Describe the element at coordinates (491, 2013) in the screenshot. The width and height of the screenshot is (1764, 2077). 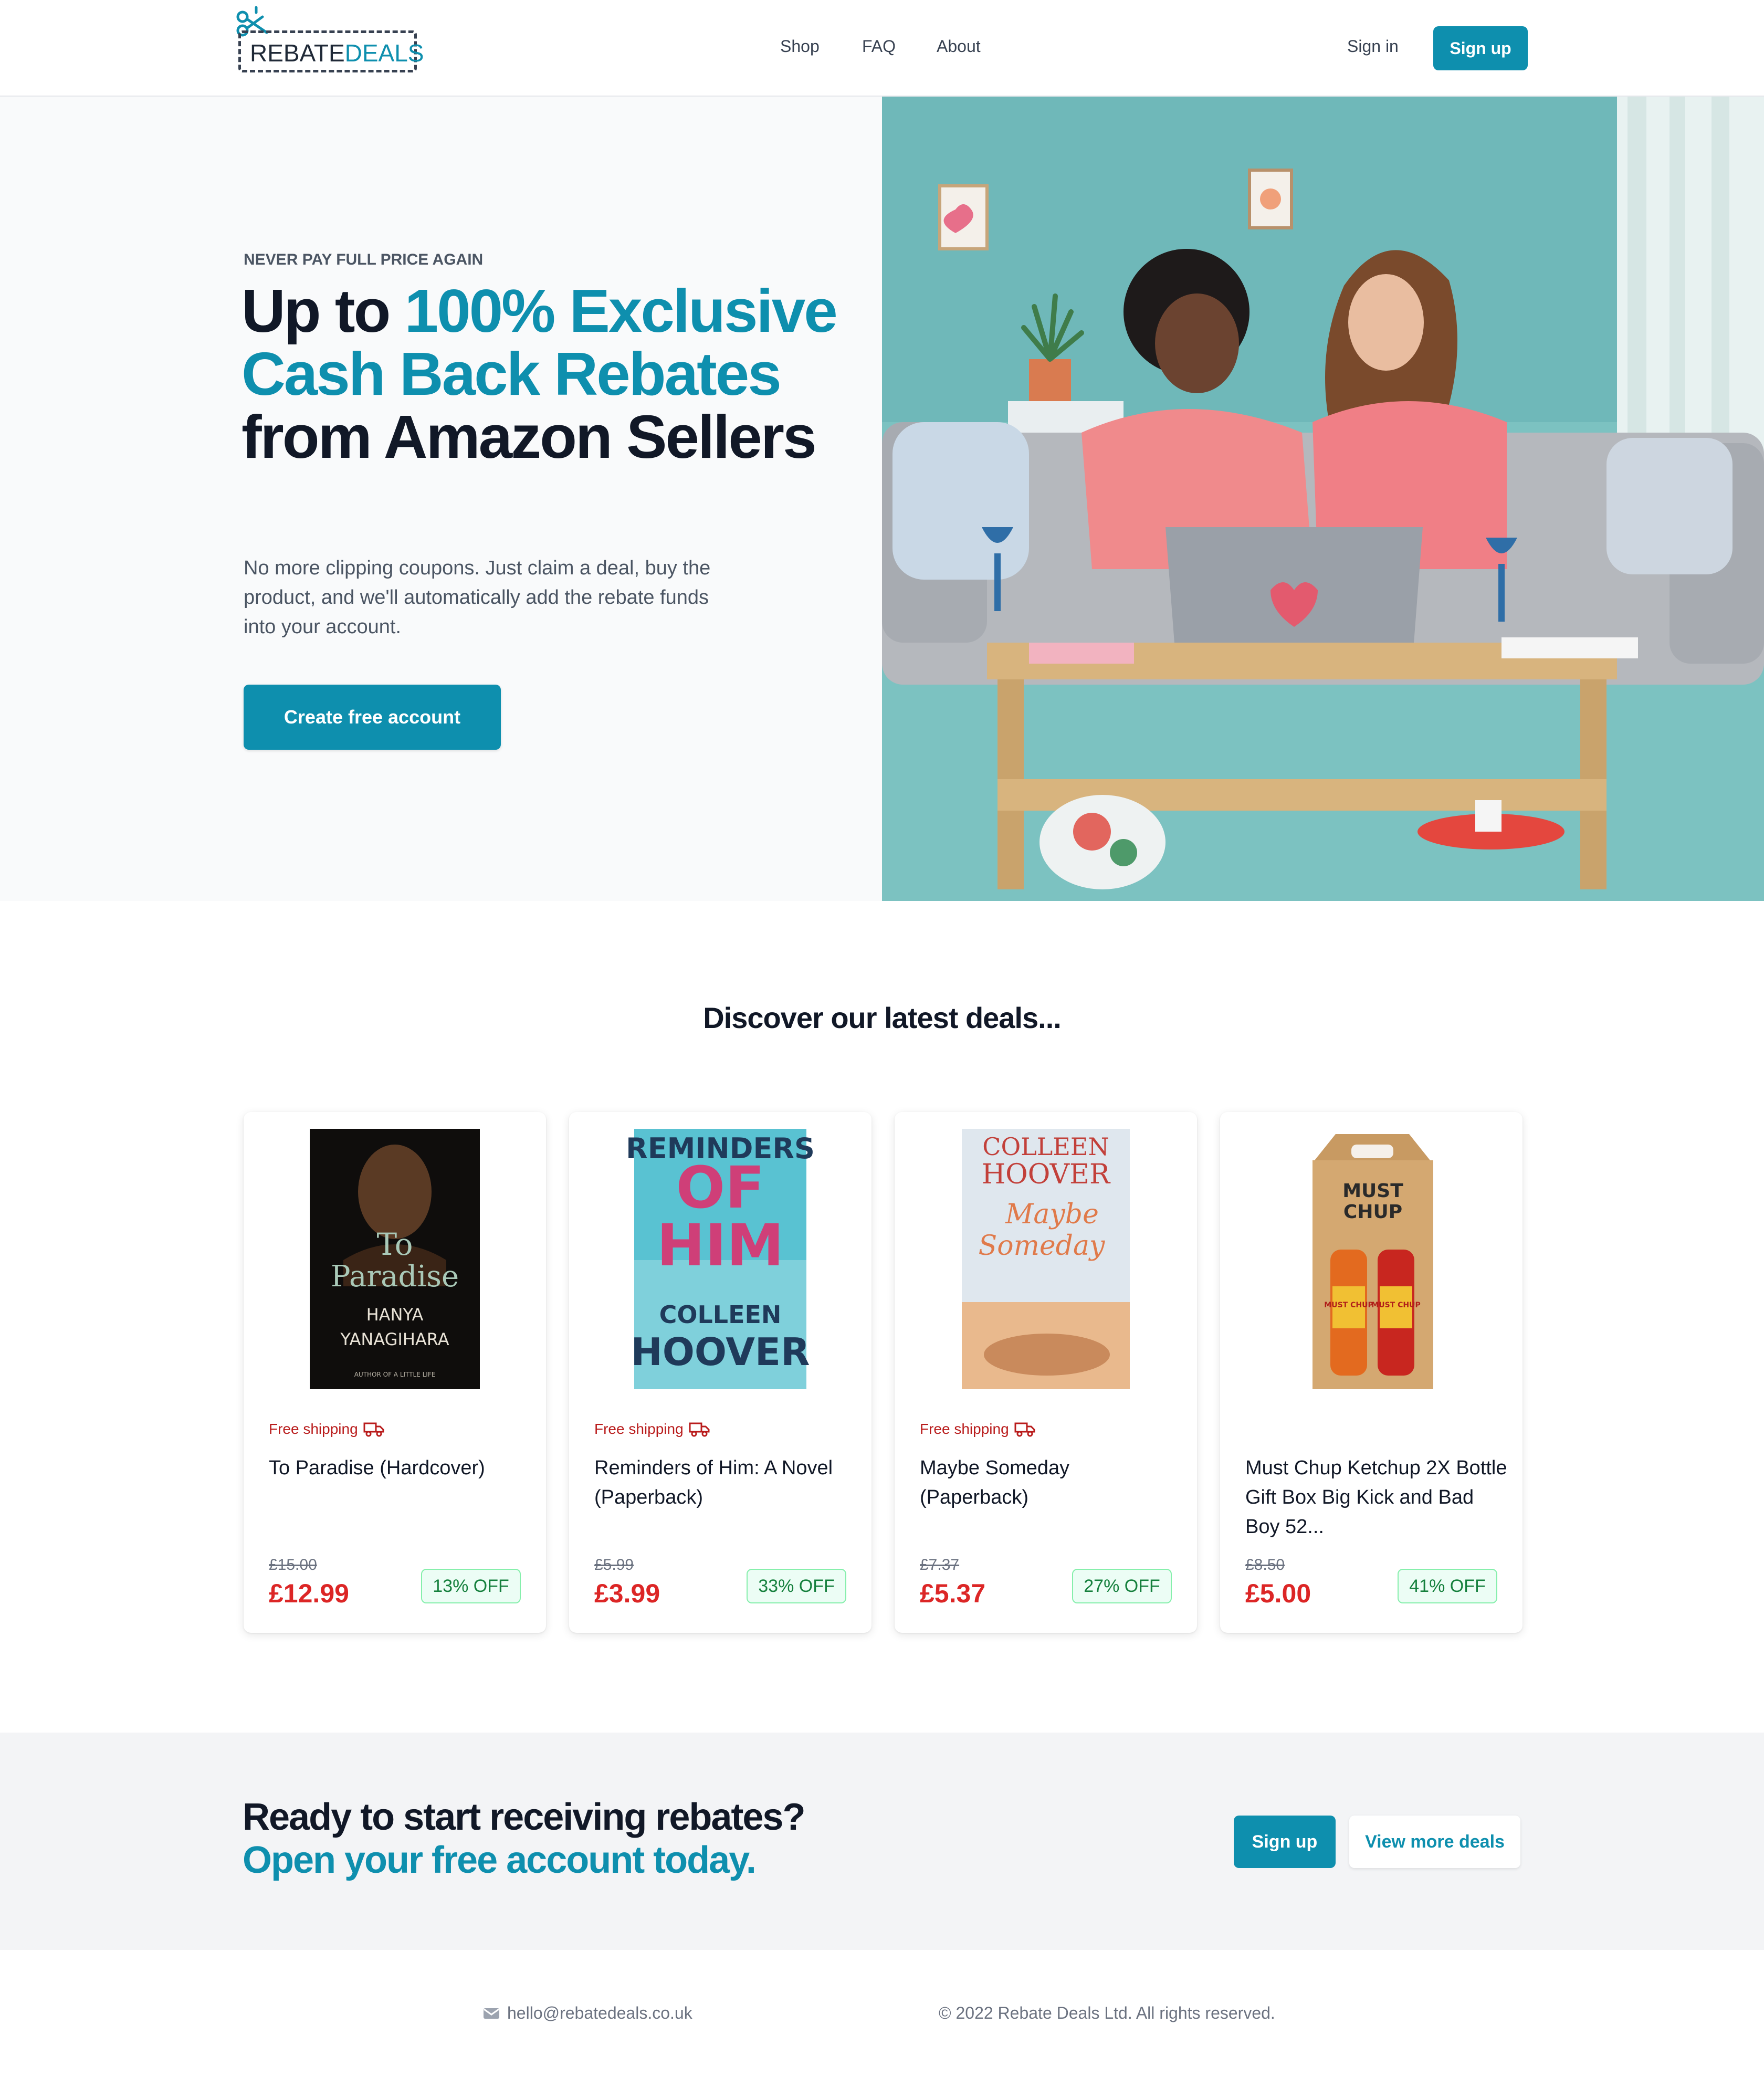
I see `mail-icon` at that location.